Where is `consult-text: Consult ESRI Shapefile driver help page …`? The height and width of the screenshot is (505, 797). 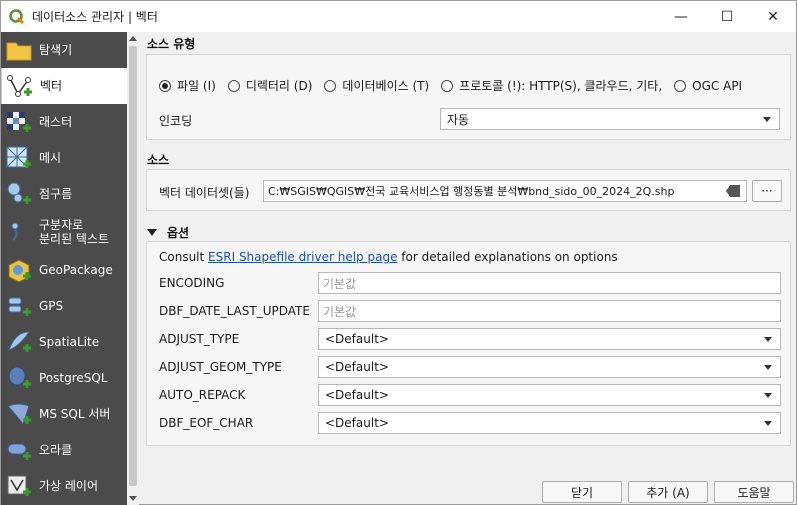 consult-text: Consult ESRI Shapefile driver help page … is located at coordinates (388, 257).